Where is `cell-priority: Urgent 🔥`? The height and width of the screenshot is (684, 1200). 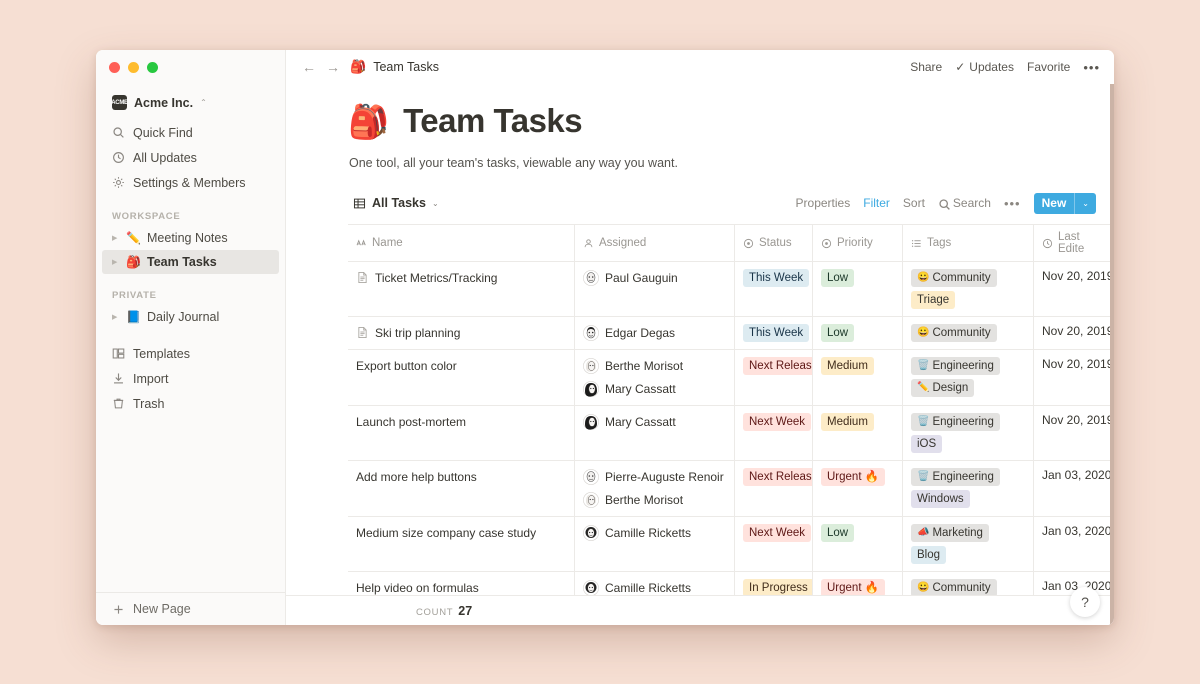
cell-priority: Urgent 🔥 is located at coordinates (858, 488).